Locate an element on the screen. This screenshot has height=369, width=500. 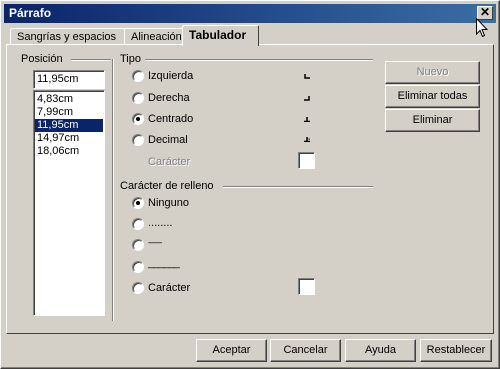
eliminar-button: Eliminar is located at coordinates (432, 120).